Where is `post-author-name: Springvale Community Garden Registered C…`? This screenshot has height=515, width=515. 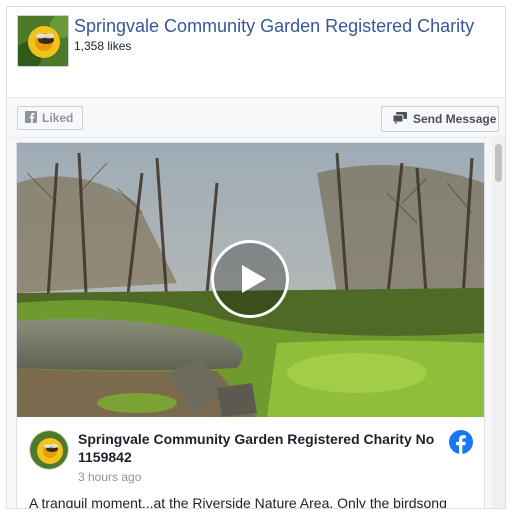 post-author-name: Springvale Community Garden Registered C… is located at coordinates (258, 448).